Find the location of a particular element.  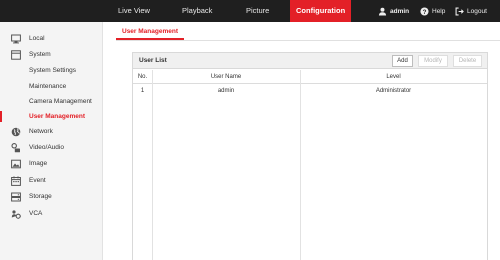

column-header-no: No. is located at coordinates (142, 77).